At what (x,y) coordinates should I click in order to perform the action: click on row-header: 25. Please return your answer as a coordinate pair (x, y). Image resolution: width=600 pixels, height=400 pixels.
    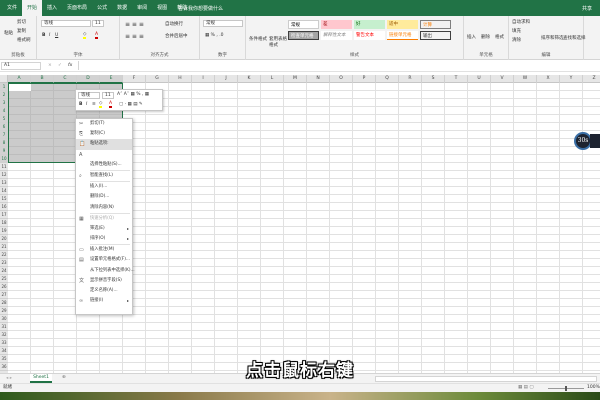
    Looking at the image, I should click on (4, 279).